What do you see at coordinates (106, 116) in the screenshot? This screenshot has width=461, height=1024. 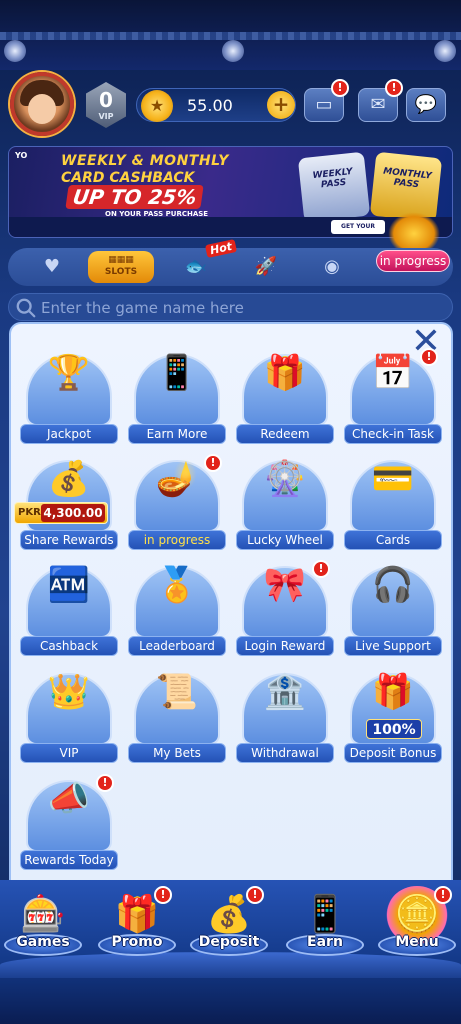 I see `vip-label: VIP` at bounding box center [106, 116].